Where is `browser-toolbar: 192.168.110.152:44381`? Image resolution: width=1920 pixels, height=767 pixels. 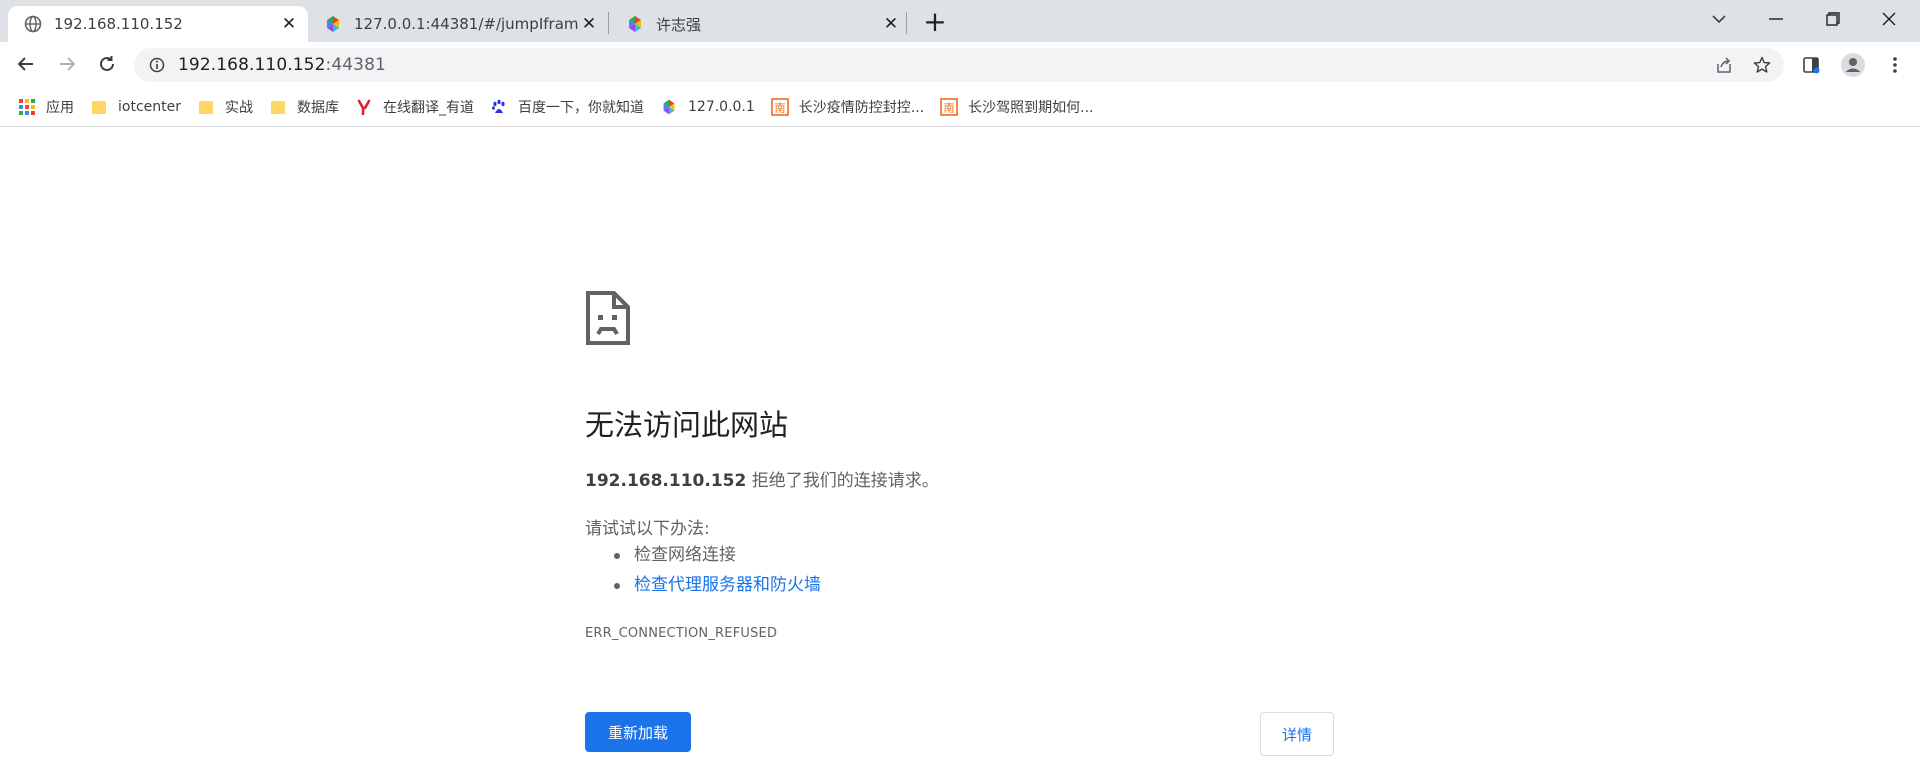
browser-toolbar: 192.168.110.152:44381 is located at coordinates (960, 64).